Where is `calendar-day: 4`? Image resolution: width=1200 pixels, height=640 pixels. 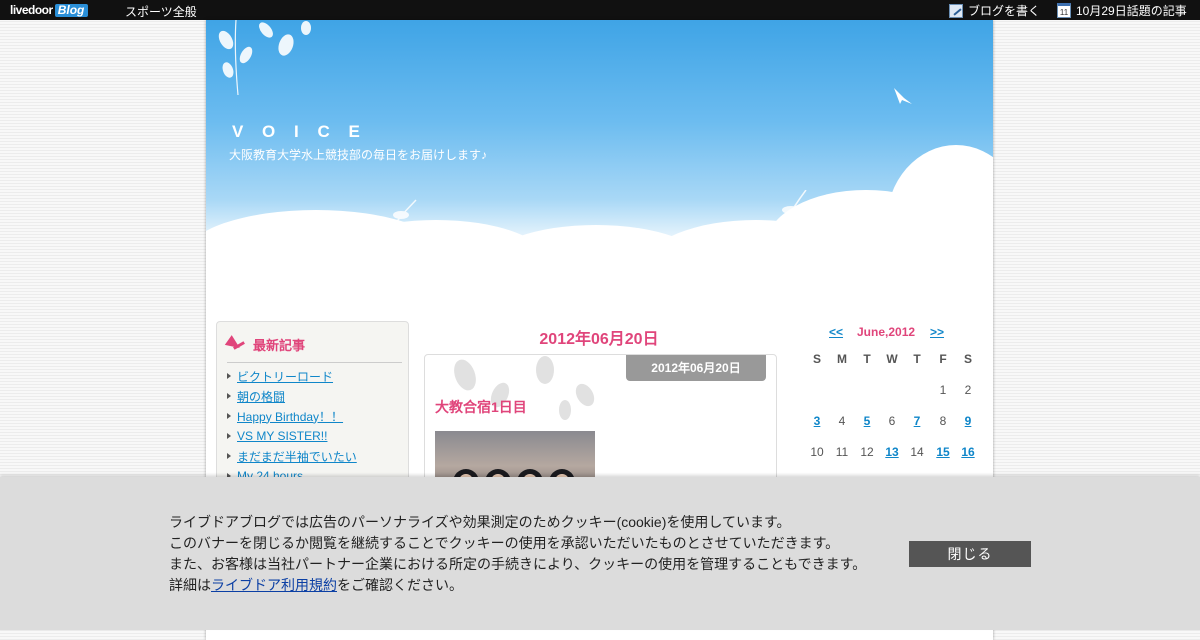
calendar-day: 4 is located at coordinates (842, 421).